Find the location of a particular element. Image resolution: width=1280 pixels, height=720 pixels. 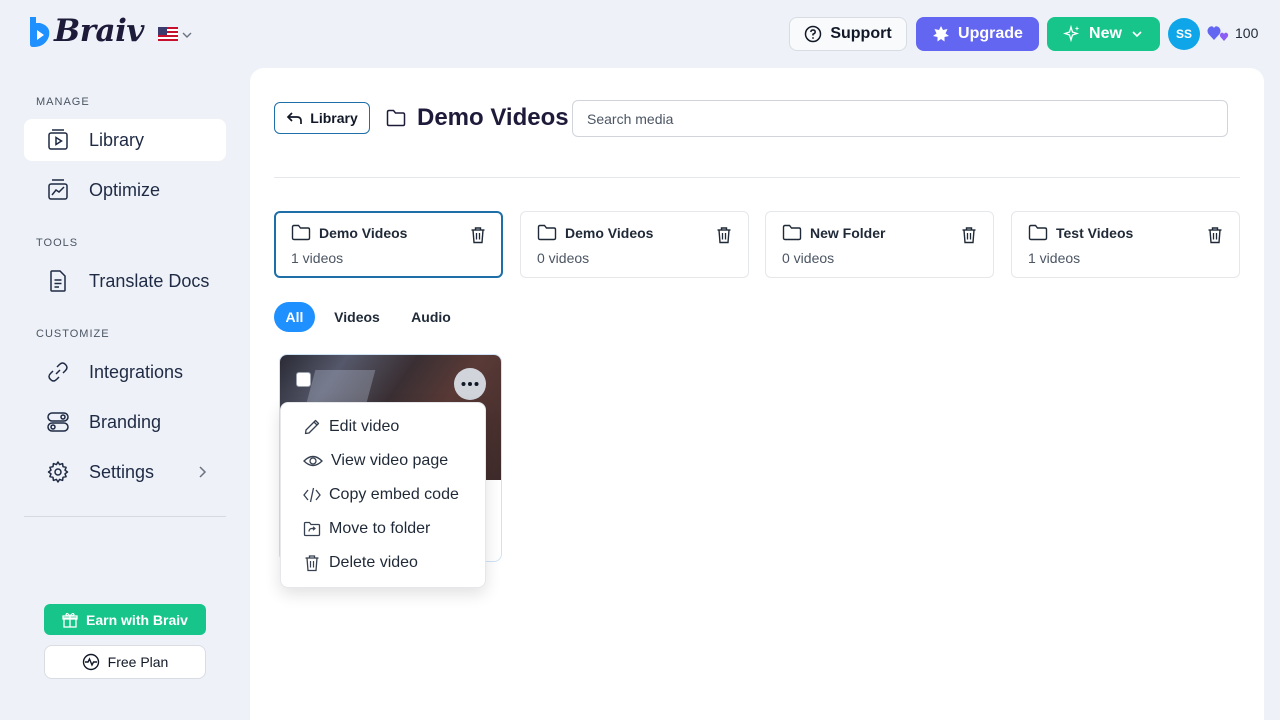

upgrade-label: Upgrade is located at coordinates (990, 33).